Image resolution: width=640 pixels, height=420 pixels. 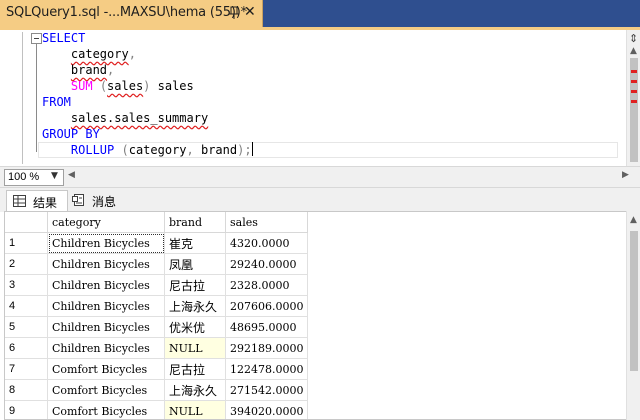 What do you see at coordinates (14, 98) in the screenshot?
I see `editor-gutter` at bounding box center [14, 98].